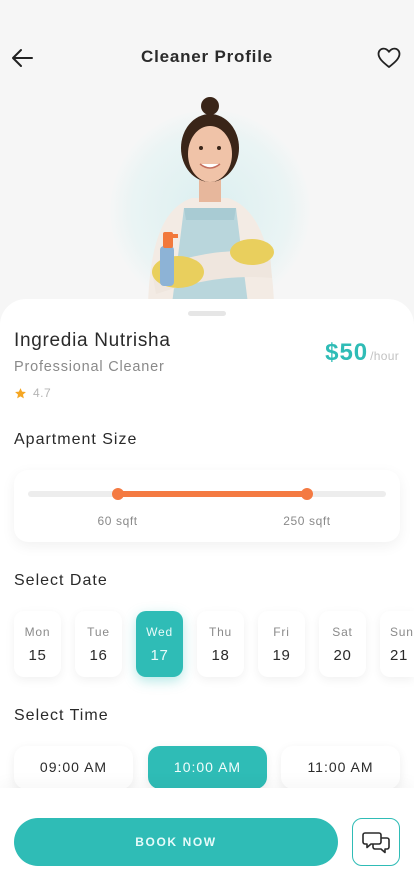 The height and width of the screenshot is (896, 414). Describe the element at coordinates (389, 58) in the screenshot. I see `heart-icon` at that location.